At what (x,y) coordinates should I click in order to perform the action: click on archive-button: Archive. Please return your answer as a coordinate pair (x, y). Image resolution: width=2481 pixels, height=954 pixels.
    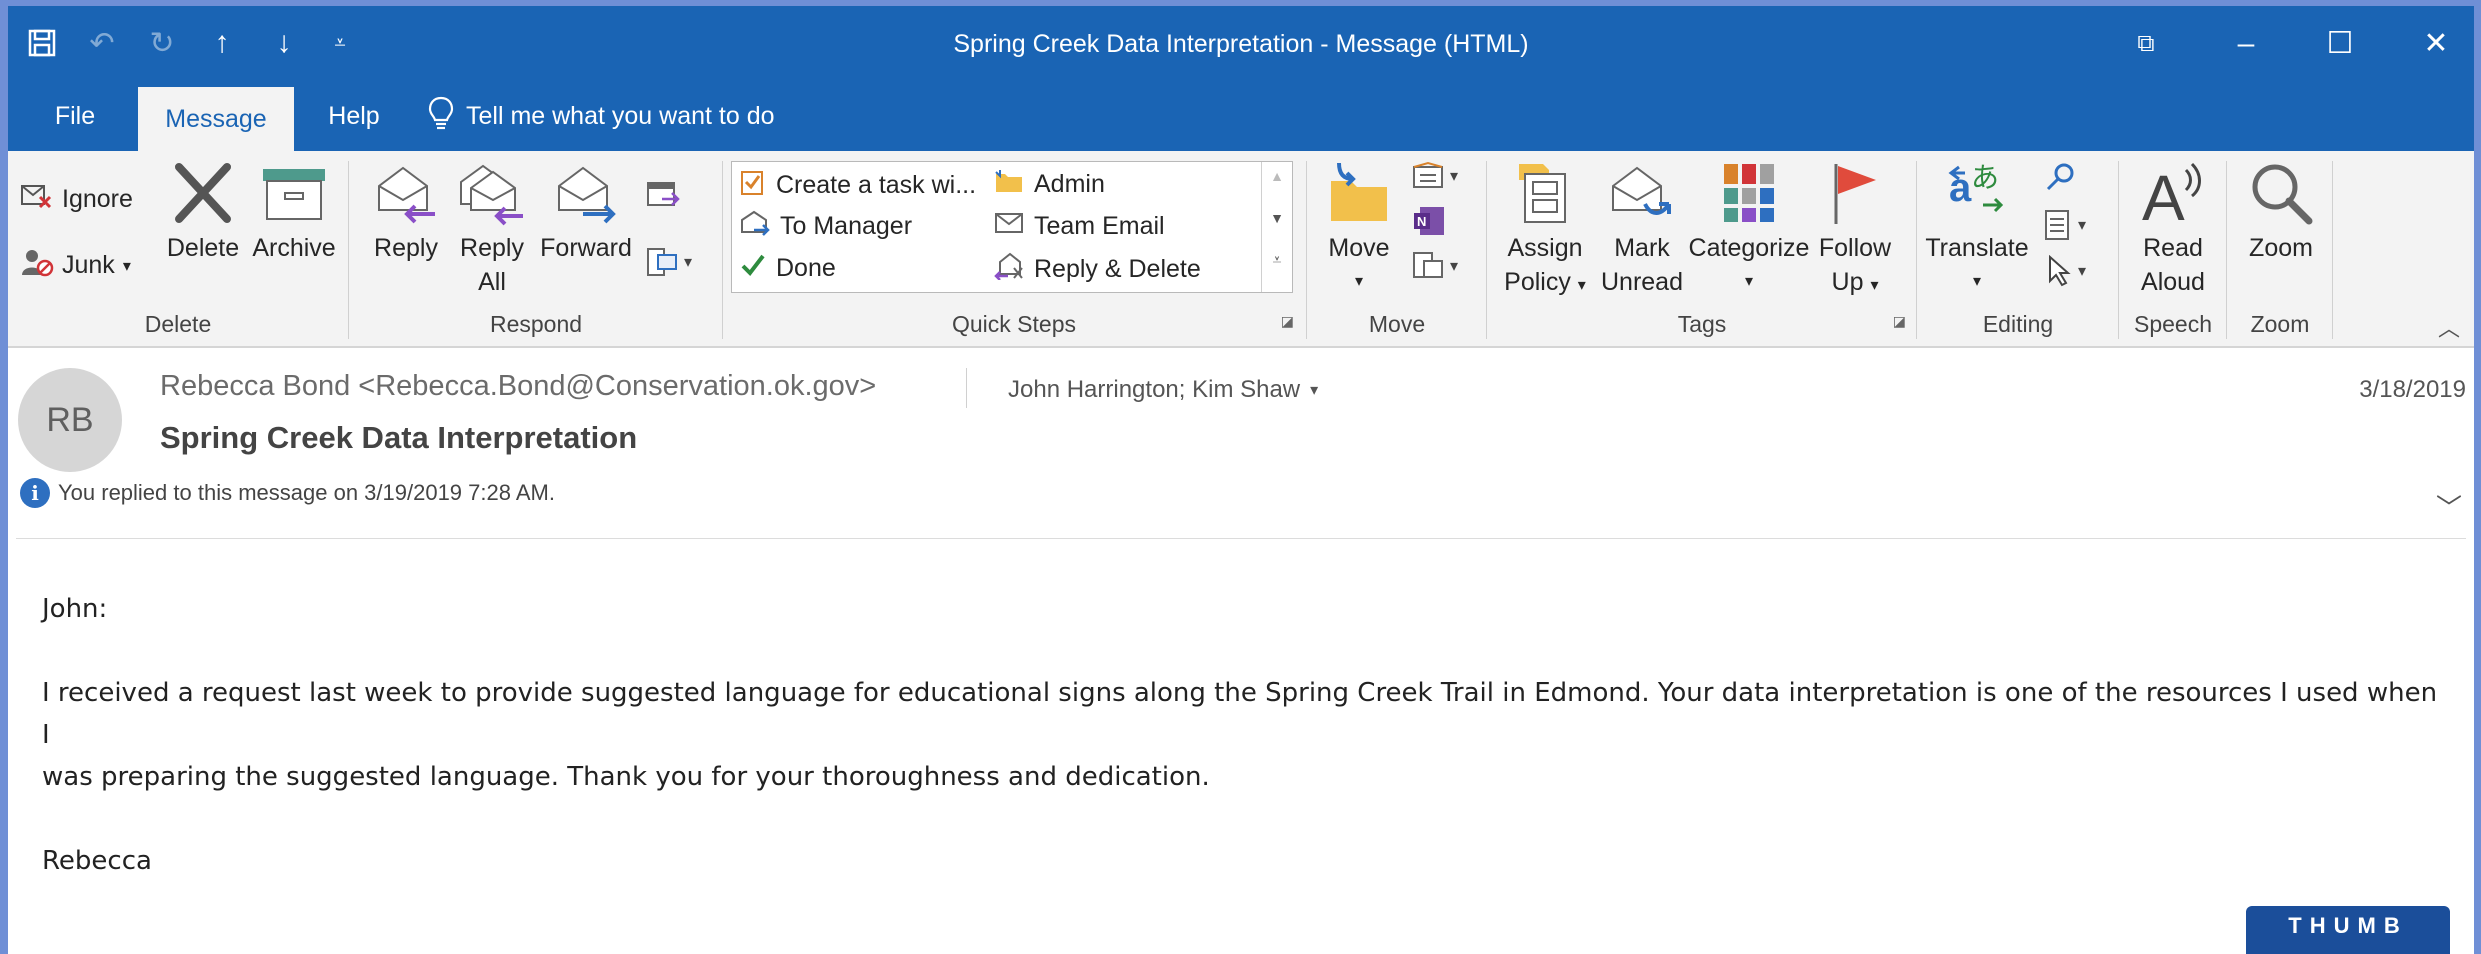
    Looking at the image, I should click on (294, 211).